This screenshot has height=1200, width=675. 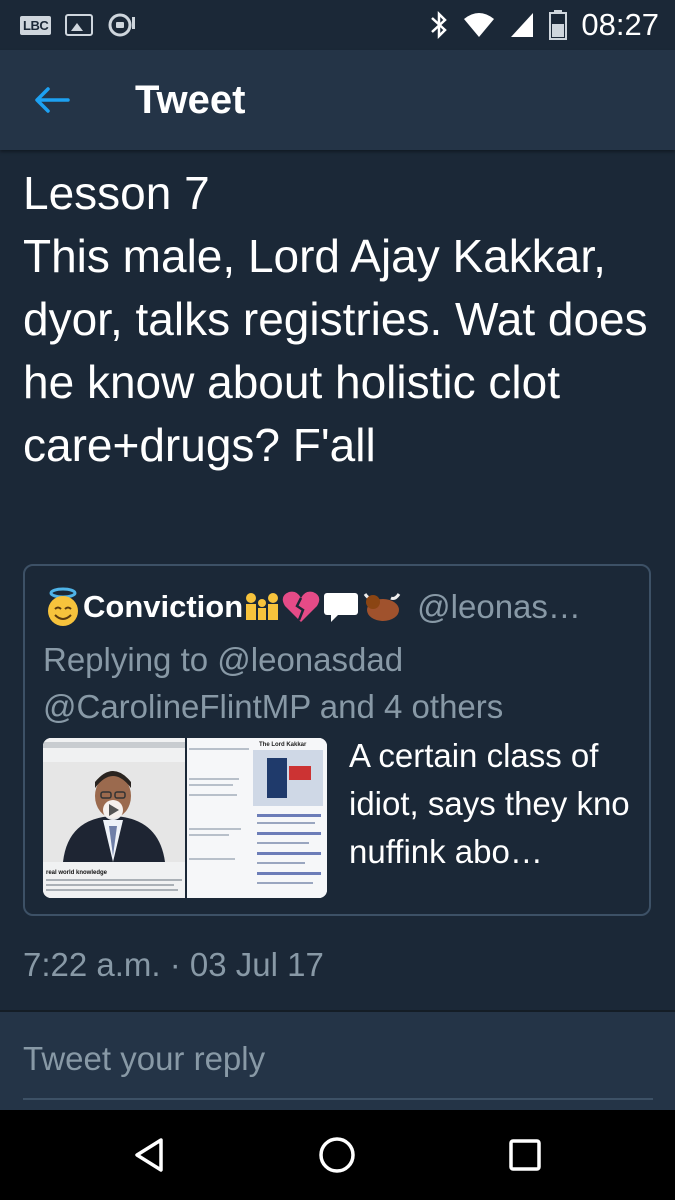 What do you see at coordinates (620, 24) in the screenshot?
I see `clock: 08:27` at bounding box center [620, 24].